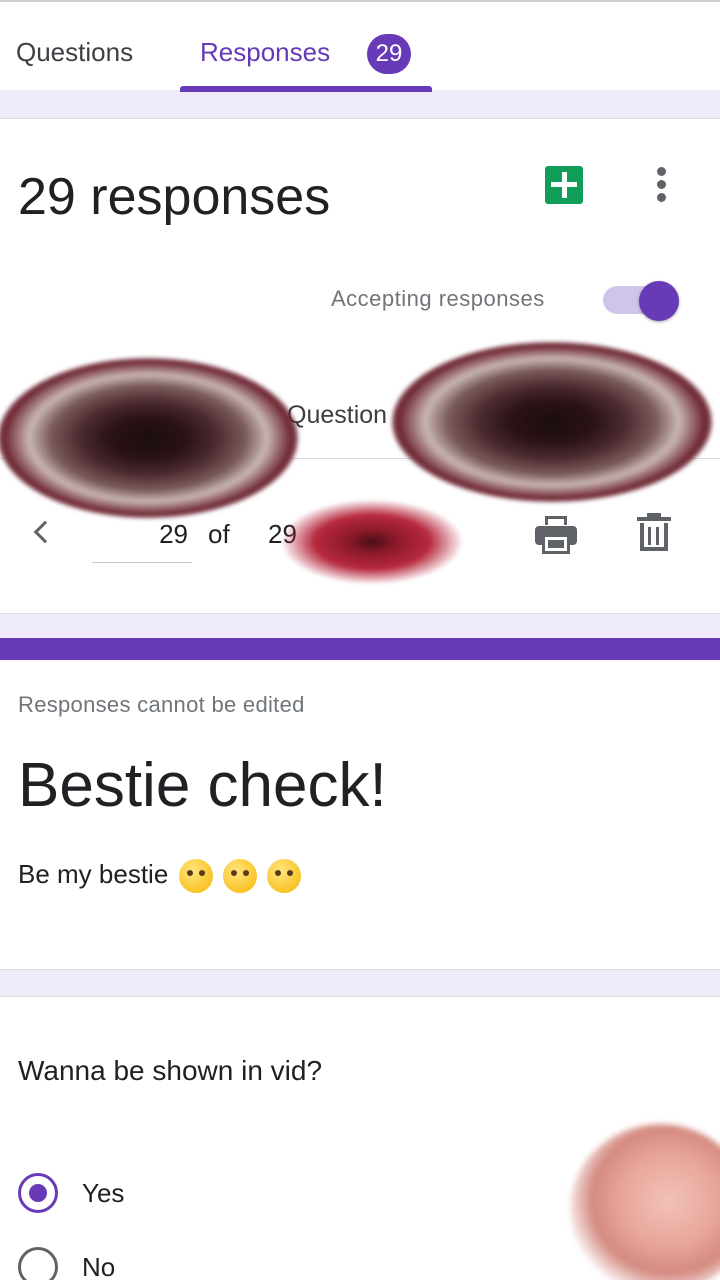 The image size is (720, 1280). What do you see at coordinates (306, 89) in the screenshot?
I see `active-tab-indicator` at bounding box center [306, 89].